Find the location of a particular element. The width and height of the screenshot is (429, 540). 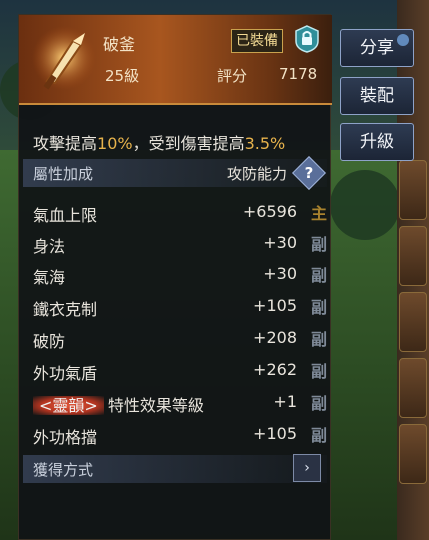

effect-value-1: 10% is located at coordinates (115, 143).